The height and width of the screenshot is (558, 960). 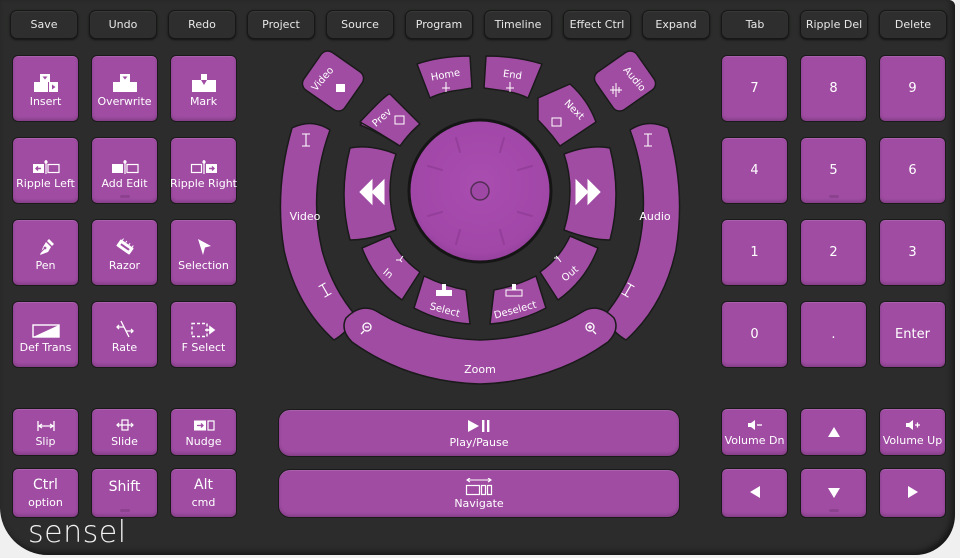 I want to click on ripple-right-key: Ripple Right, so click(x=203, y=170).